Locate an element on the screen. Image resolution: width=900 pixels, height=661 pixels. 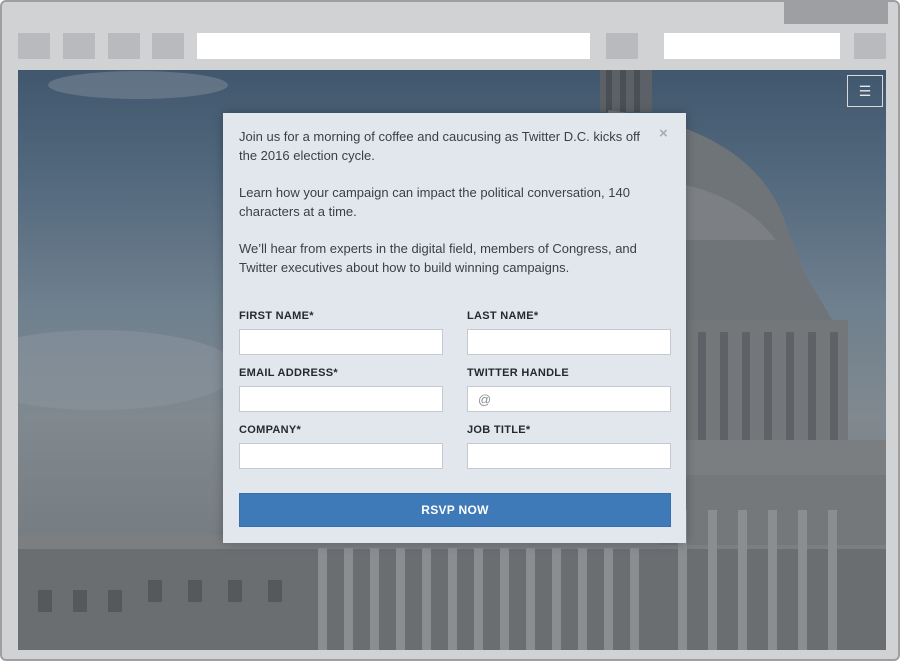
extension-button is located at coordinates (870, 46).